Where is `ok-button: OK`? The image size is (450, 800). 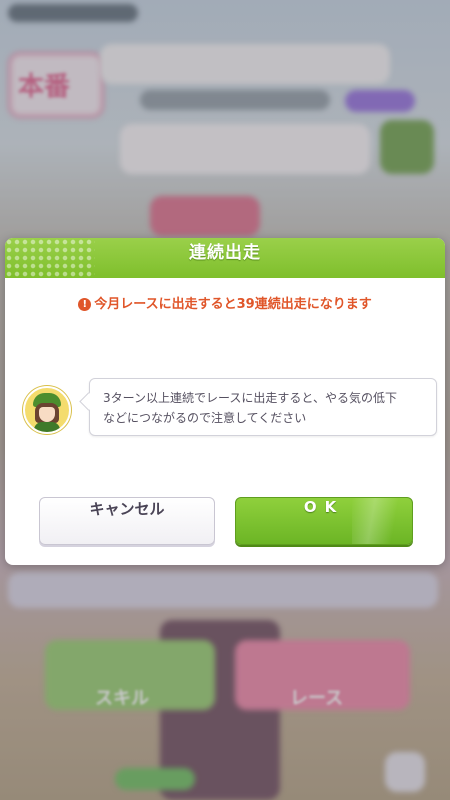
ok-button: OK is located at coordinates (324, 521).